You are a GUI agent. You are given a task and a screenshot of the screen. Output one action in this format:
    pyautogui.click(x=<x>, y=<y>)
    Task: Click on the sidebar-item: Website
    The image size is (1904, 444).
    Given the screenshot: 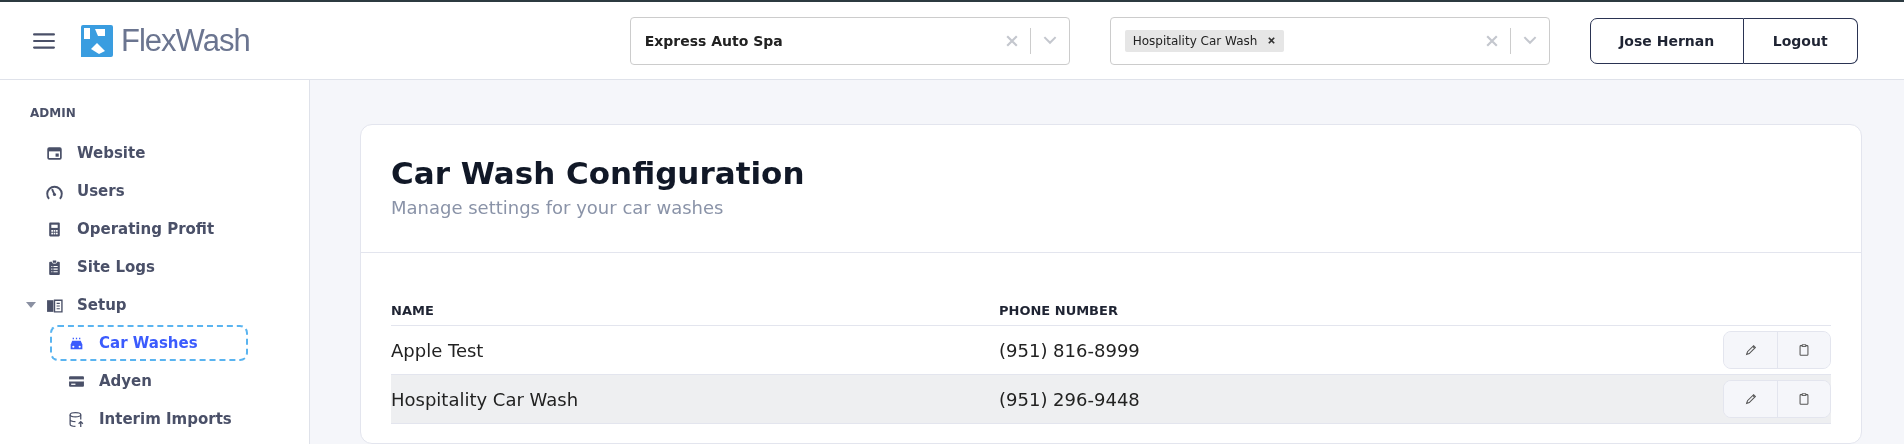 What is the action you would take?
    pyautogui.click(x=102, y=153)
    